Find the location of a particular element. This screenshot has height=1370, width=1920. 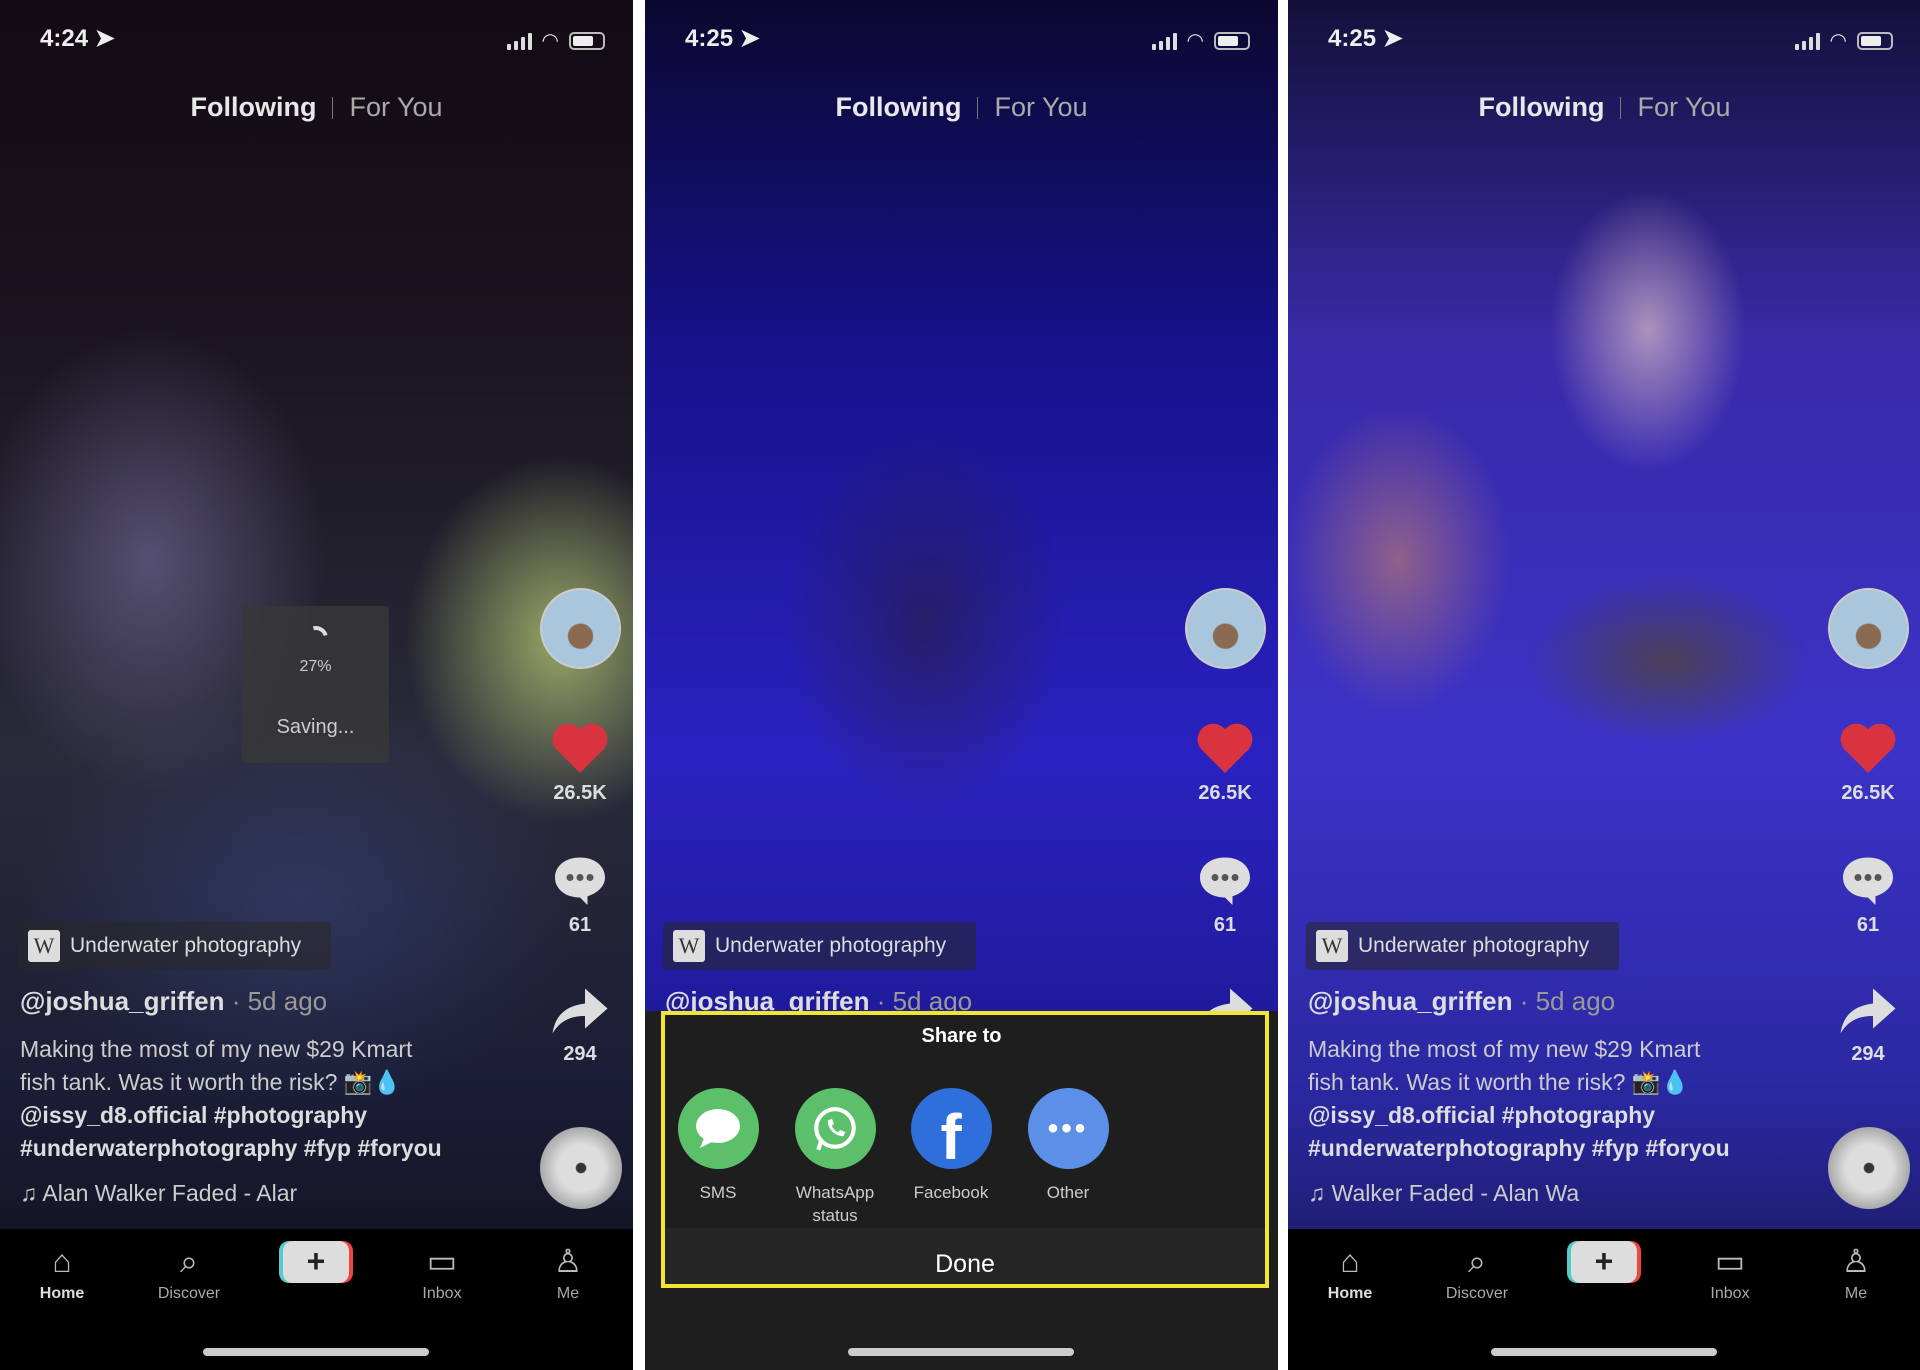

highlight-box is located at coordinates (965, 1149).